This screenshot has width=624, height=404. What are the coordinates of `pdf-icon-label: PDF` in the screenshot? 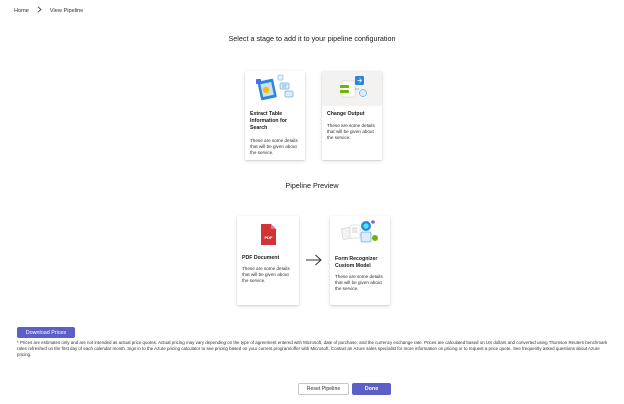 It's located at (269, 237).